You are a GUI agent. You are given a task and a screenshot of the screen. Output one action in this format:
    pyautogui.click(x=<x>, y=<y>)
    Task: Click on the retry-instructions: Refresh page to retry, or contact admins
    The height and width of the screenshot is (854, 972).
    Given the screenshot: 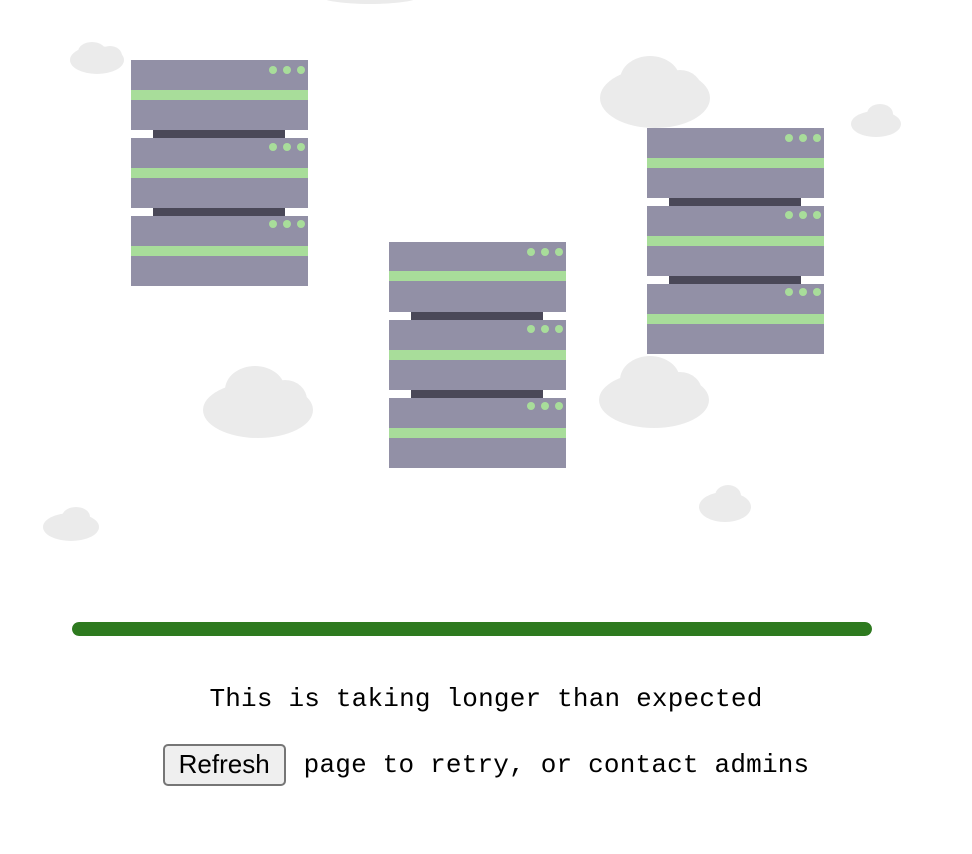 What is the action you would take?
    pyautogui.click(x=486, y=765)
    